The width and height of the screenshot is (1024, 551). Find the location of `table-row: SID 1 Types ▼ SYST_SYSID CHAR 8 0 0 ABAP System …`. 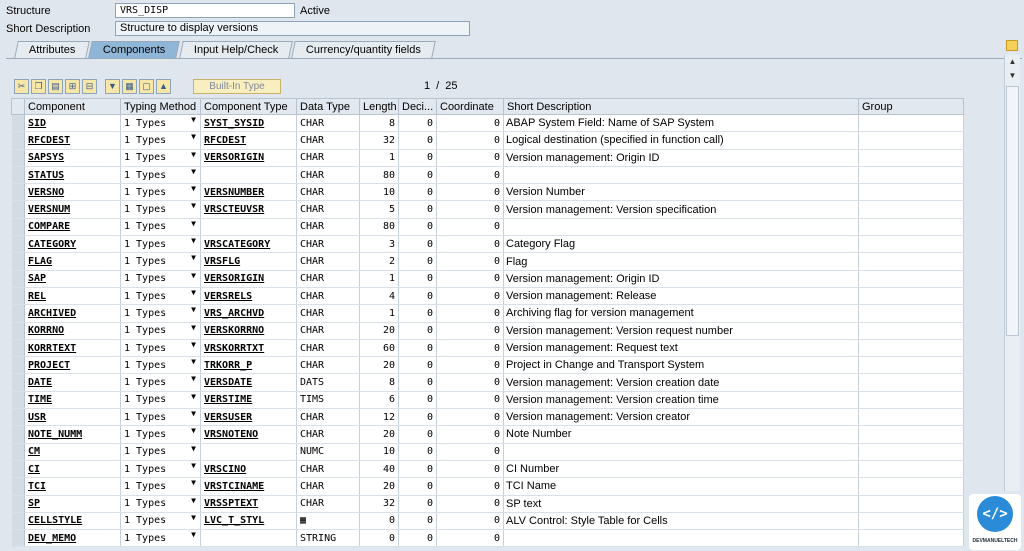

table-row: SID 1 Types ▼ SYST_SYSID CHAR 8 0 0 ABAP System … is located at coordinates (487, 123).